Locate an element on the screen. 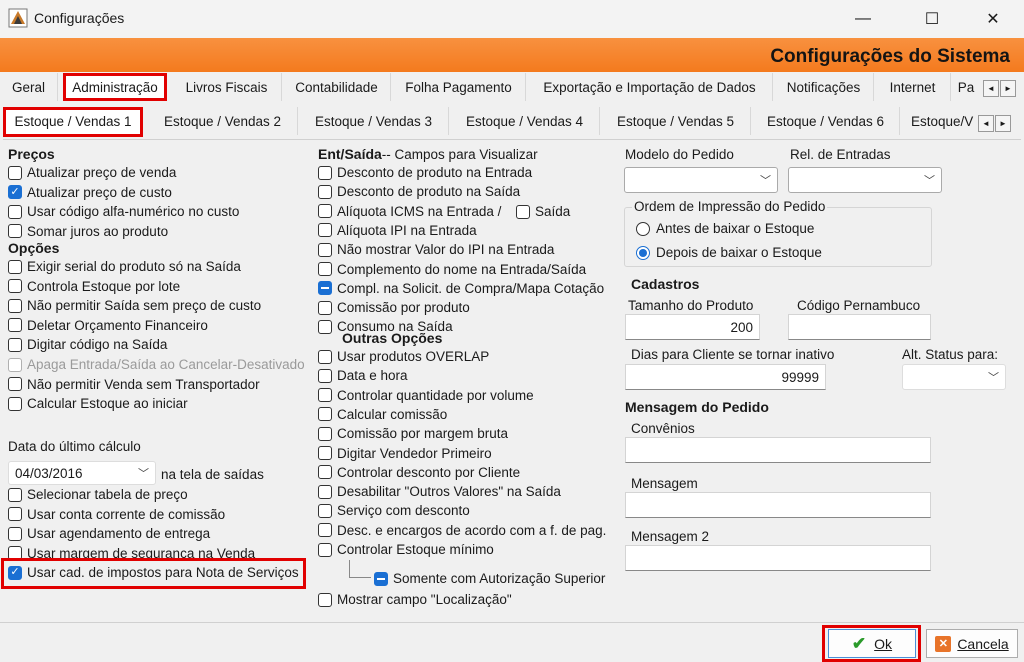 The image size is (1024, 662). checkbox-lower-0: Selecionar tabela de preço is located at coordinates (98, 494).